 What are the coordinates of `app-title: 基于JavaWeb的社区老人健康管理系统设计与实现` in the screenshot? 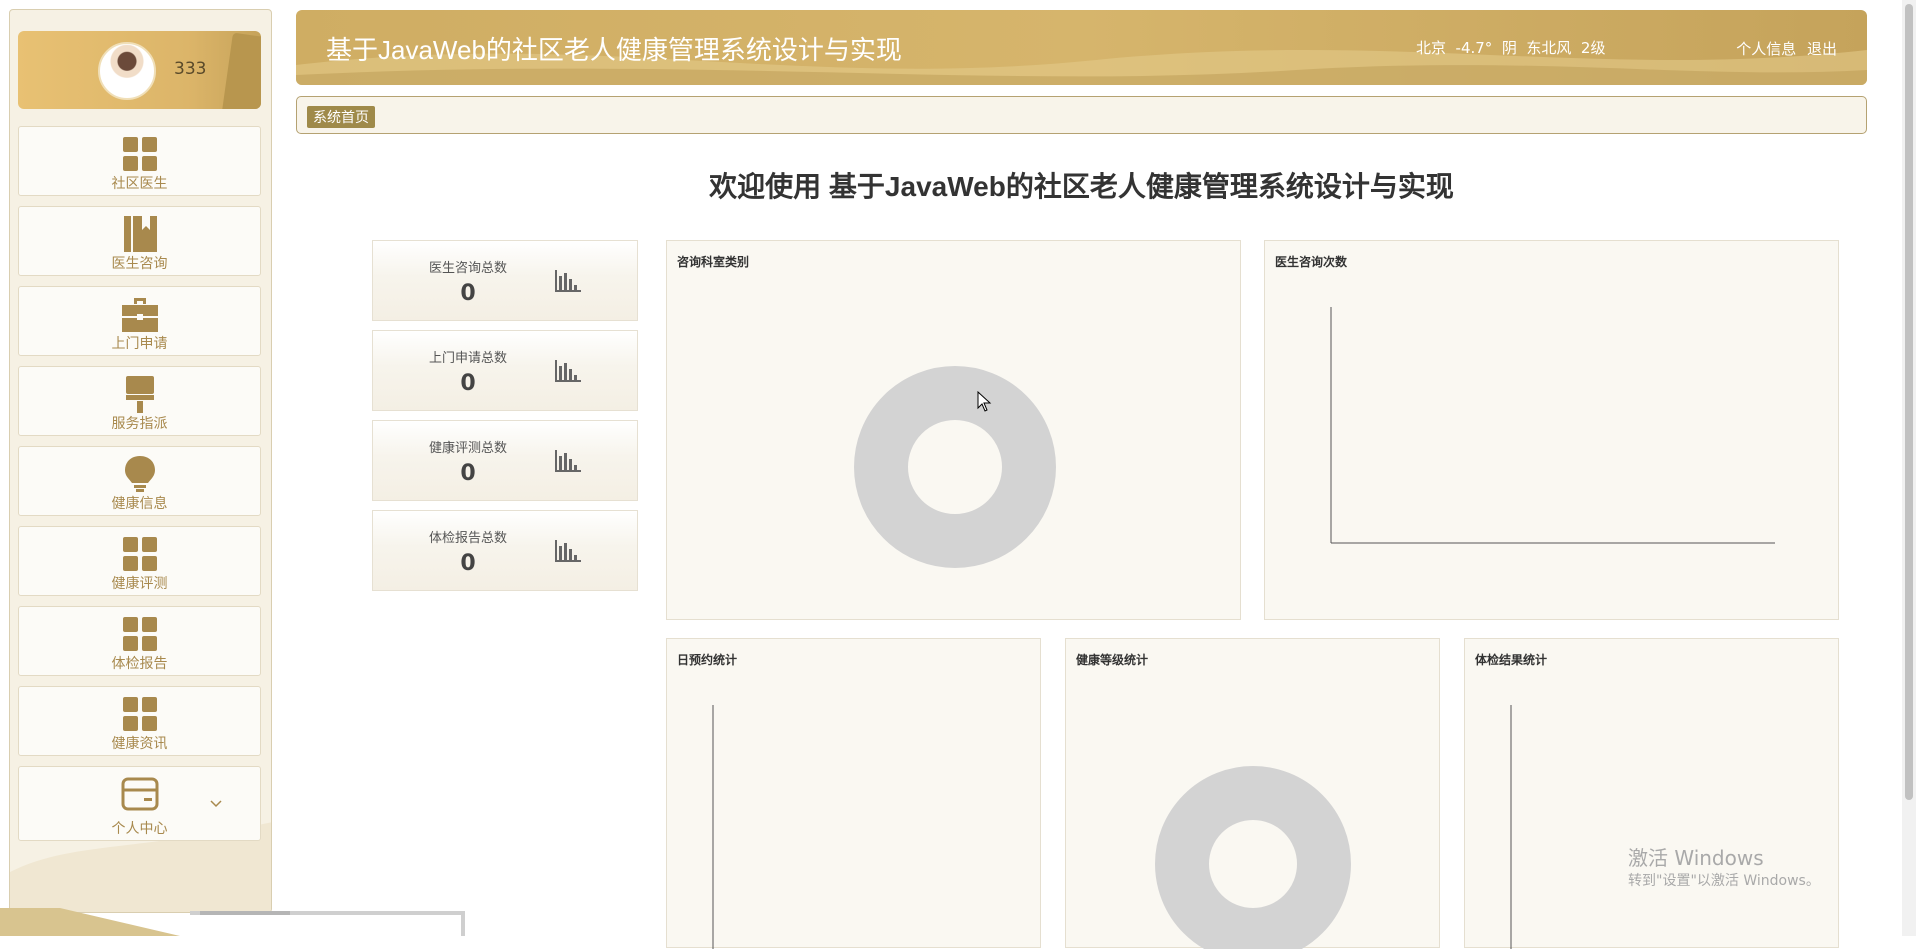 It's located at (614, 50).